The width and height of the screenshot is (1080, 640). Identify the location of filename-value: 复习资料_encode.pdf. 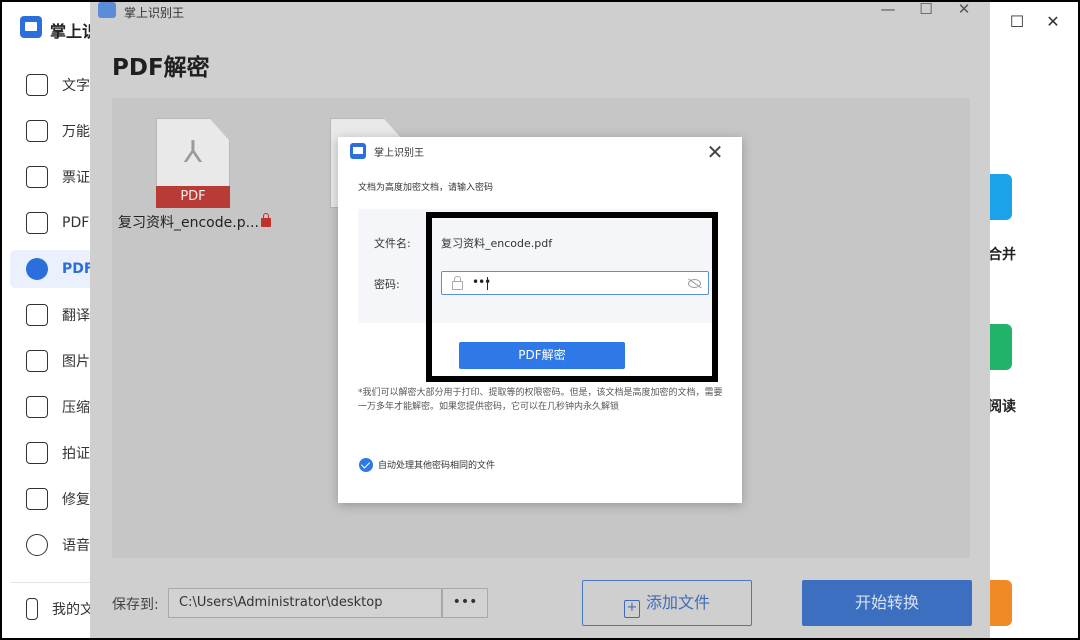
(497, 243).